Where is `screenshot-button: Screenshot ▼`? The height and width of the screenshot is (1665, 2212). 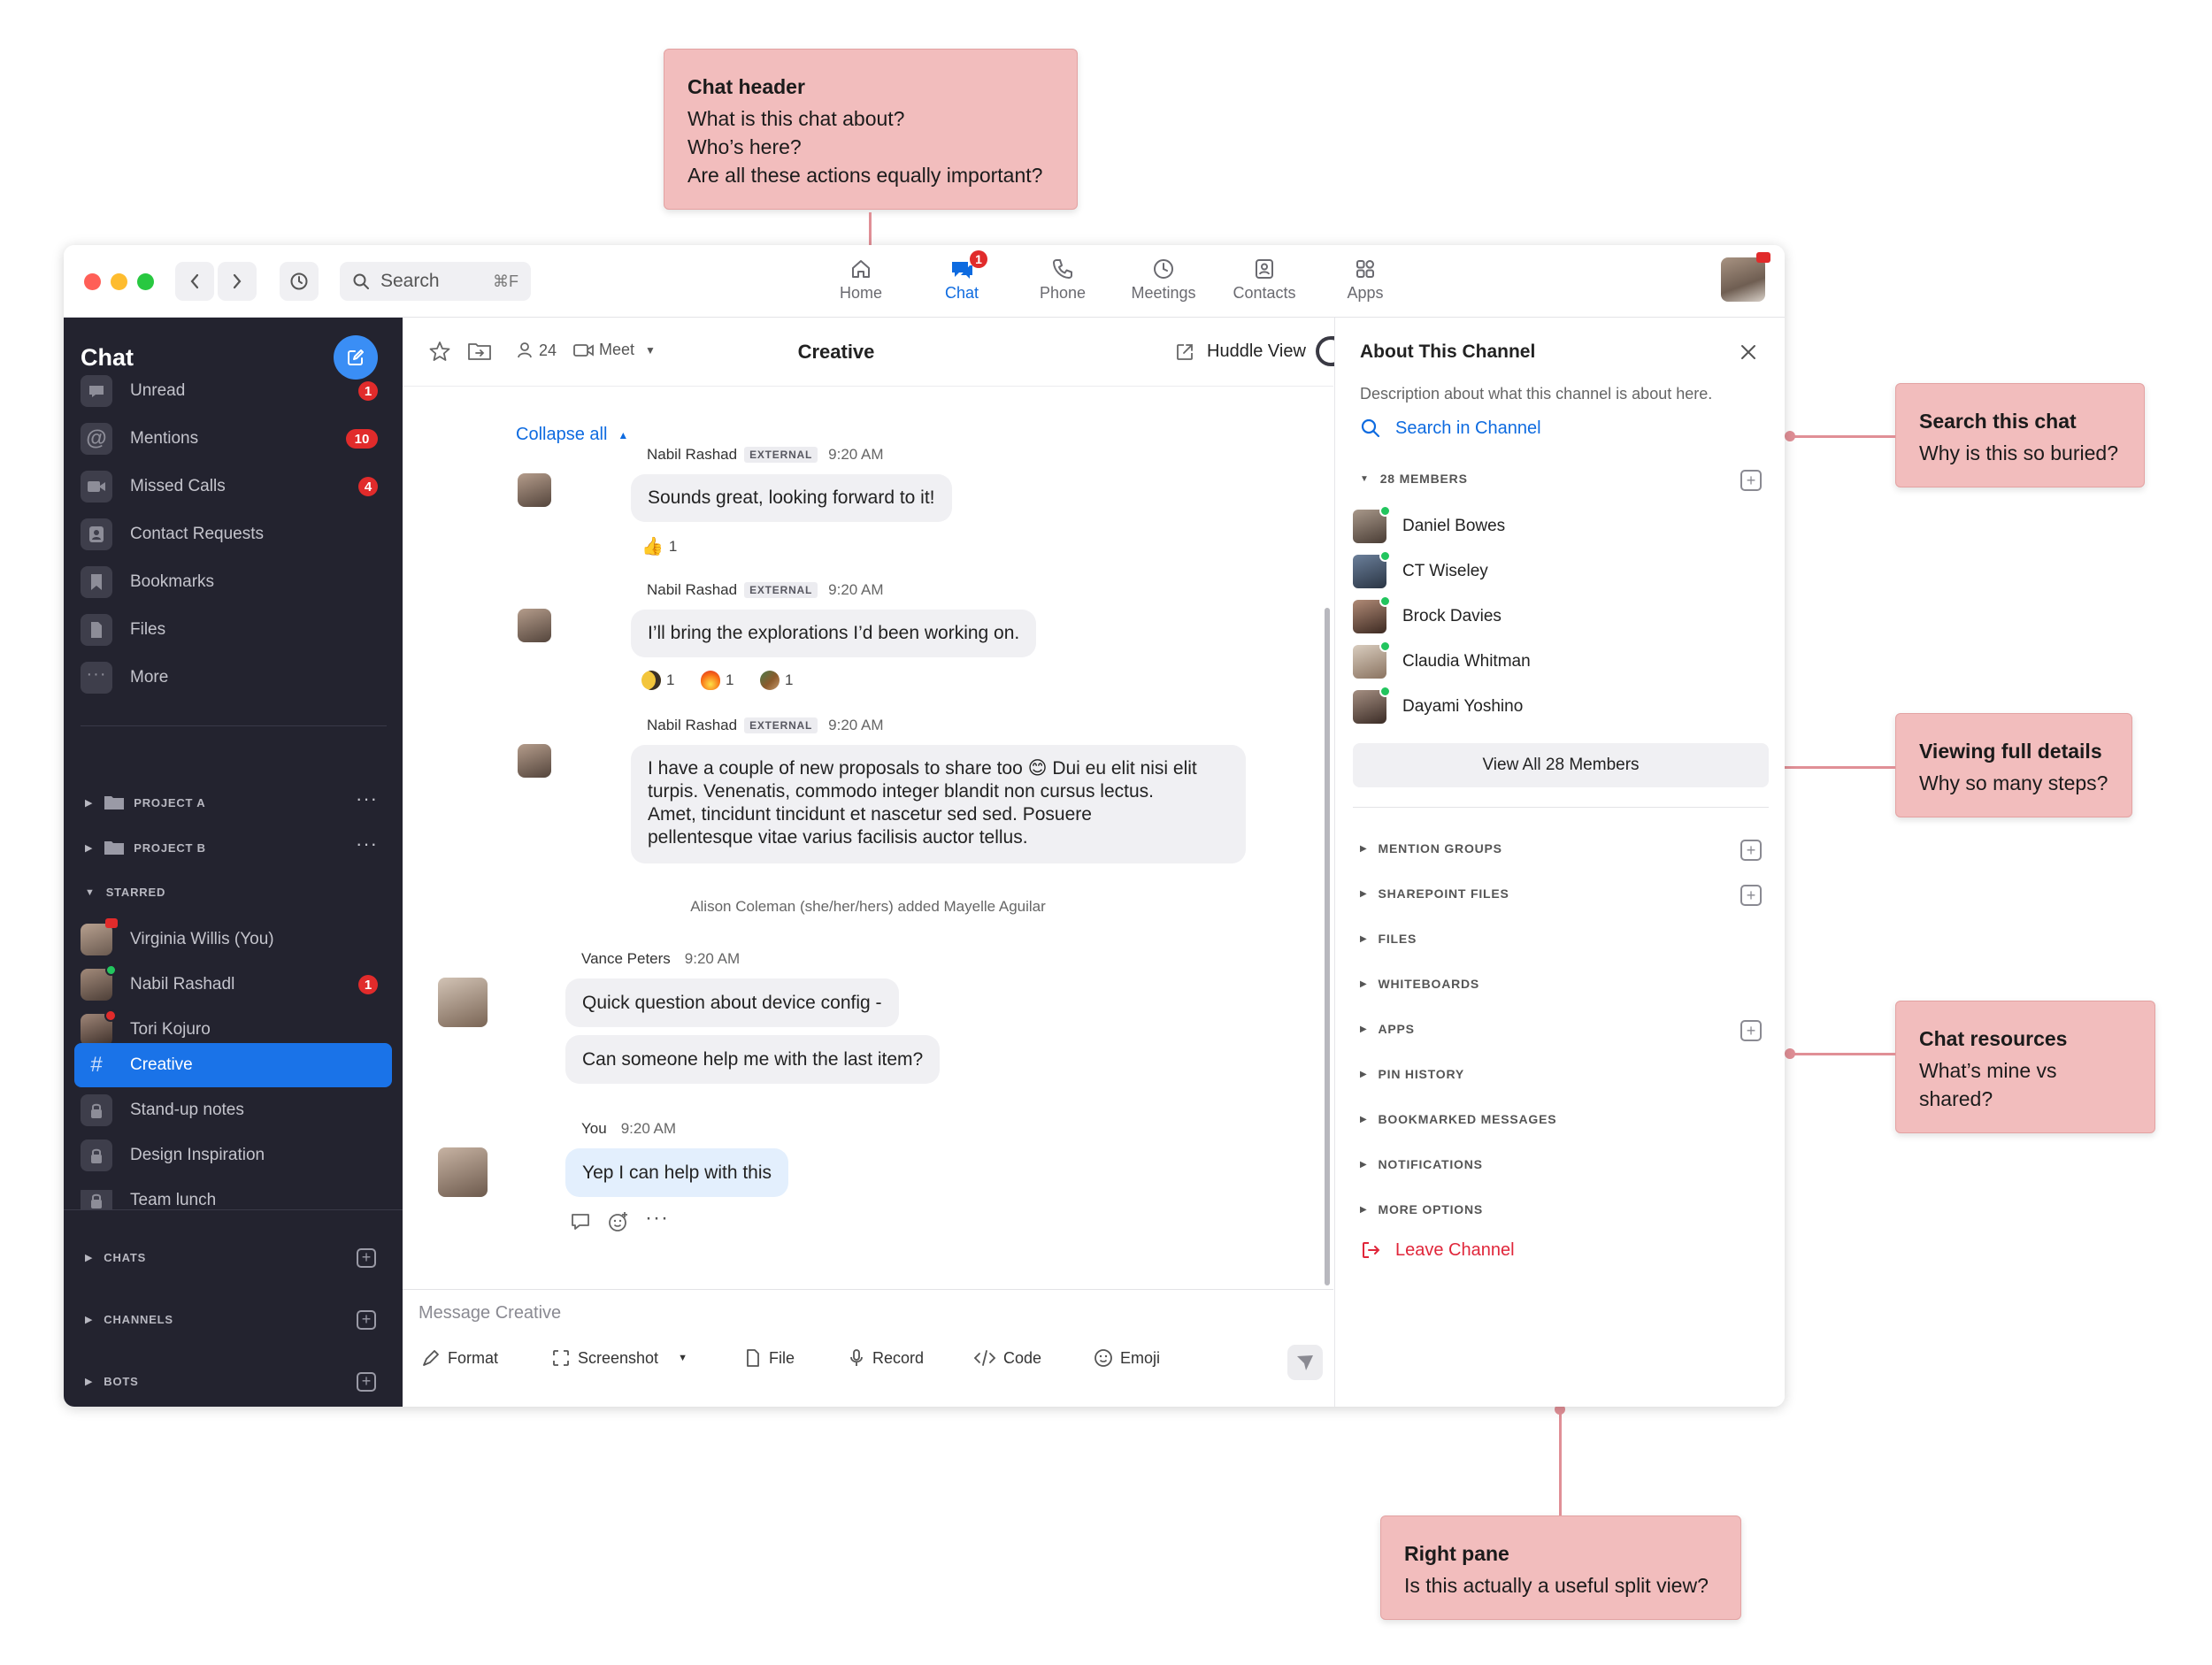 screenshot-button: Screenshot ▼ is located at coordinates (619, 1358).